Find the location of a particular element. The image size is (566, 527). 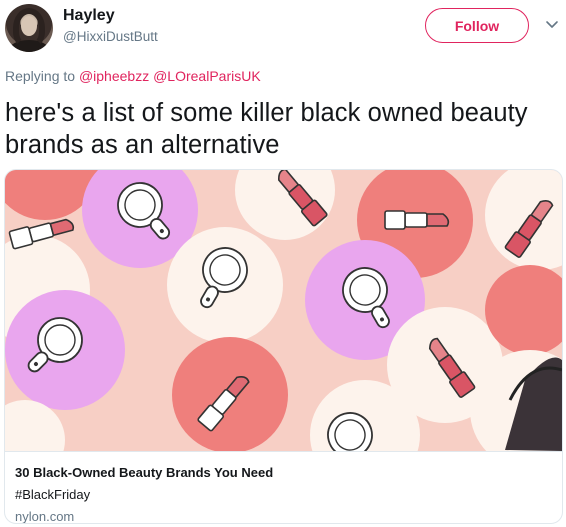

replying-to-label: Replying to is located at coordinates (40, 76).